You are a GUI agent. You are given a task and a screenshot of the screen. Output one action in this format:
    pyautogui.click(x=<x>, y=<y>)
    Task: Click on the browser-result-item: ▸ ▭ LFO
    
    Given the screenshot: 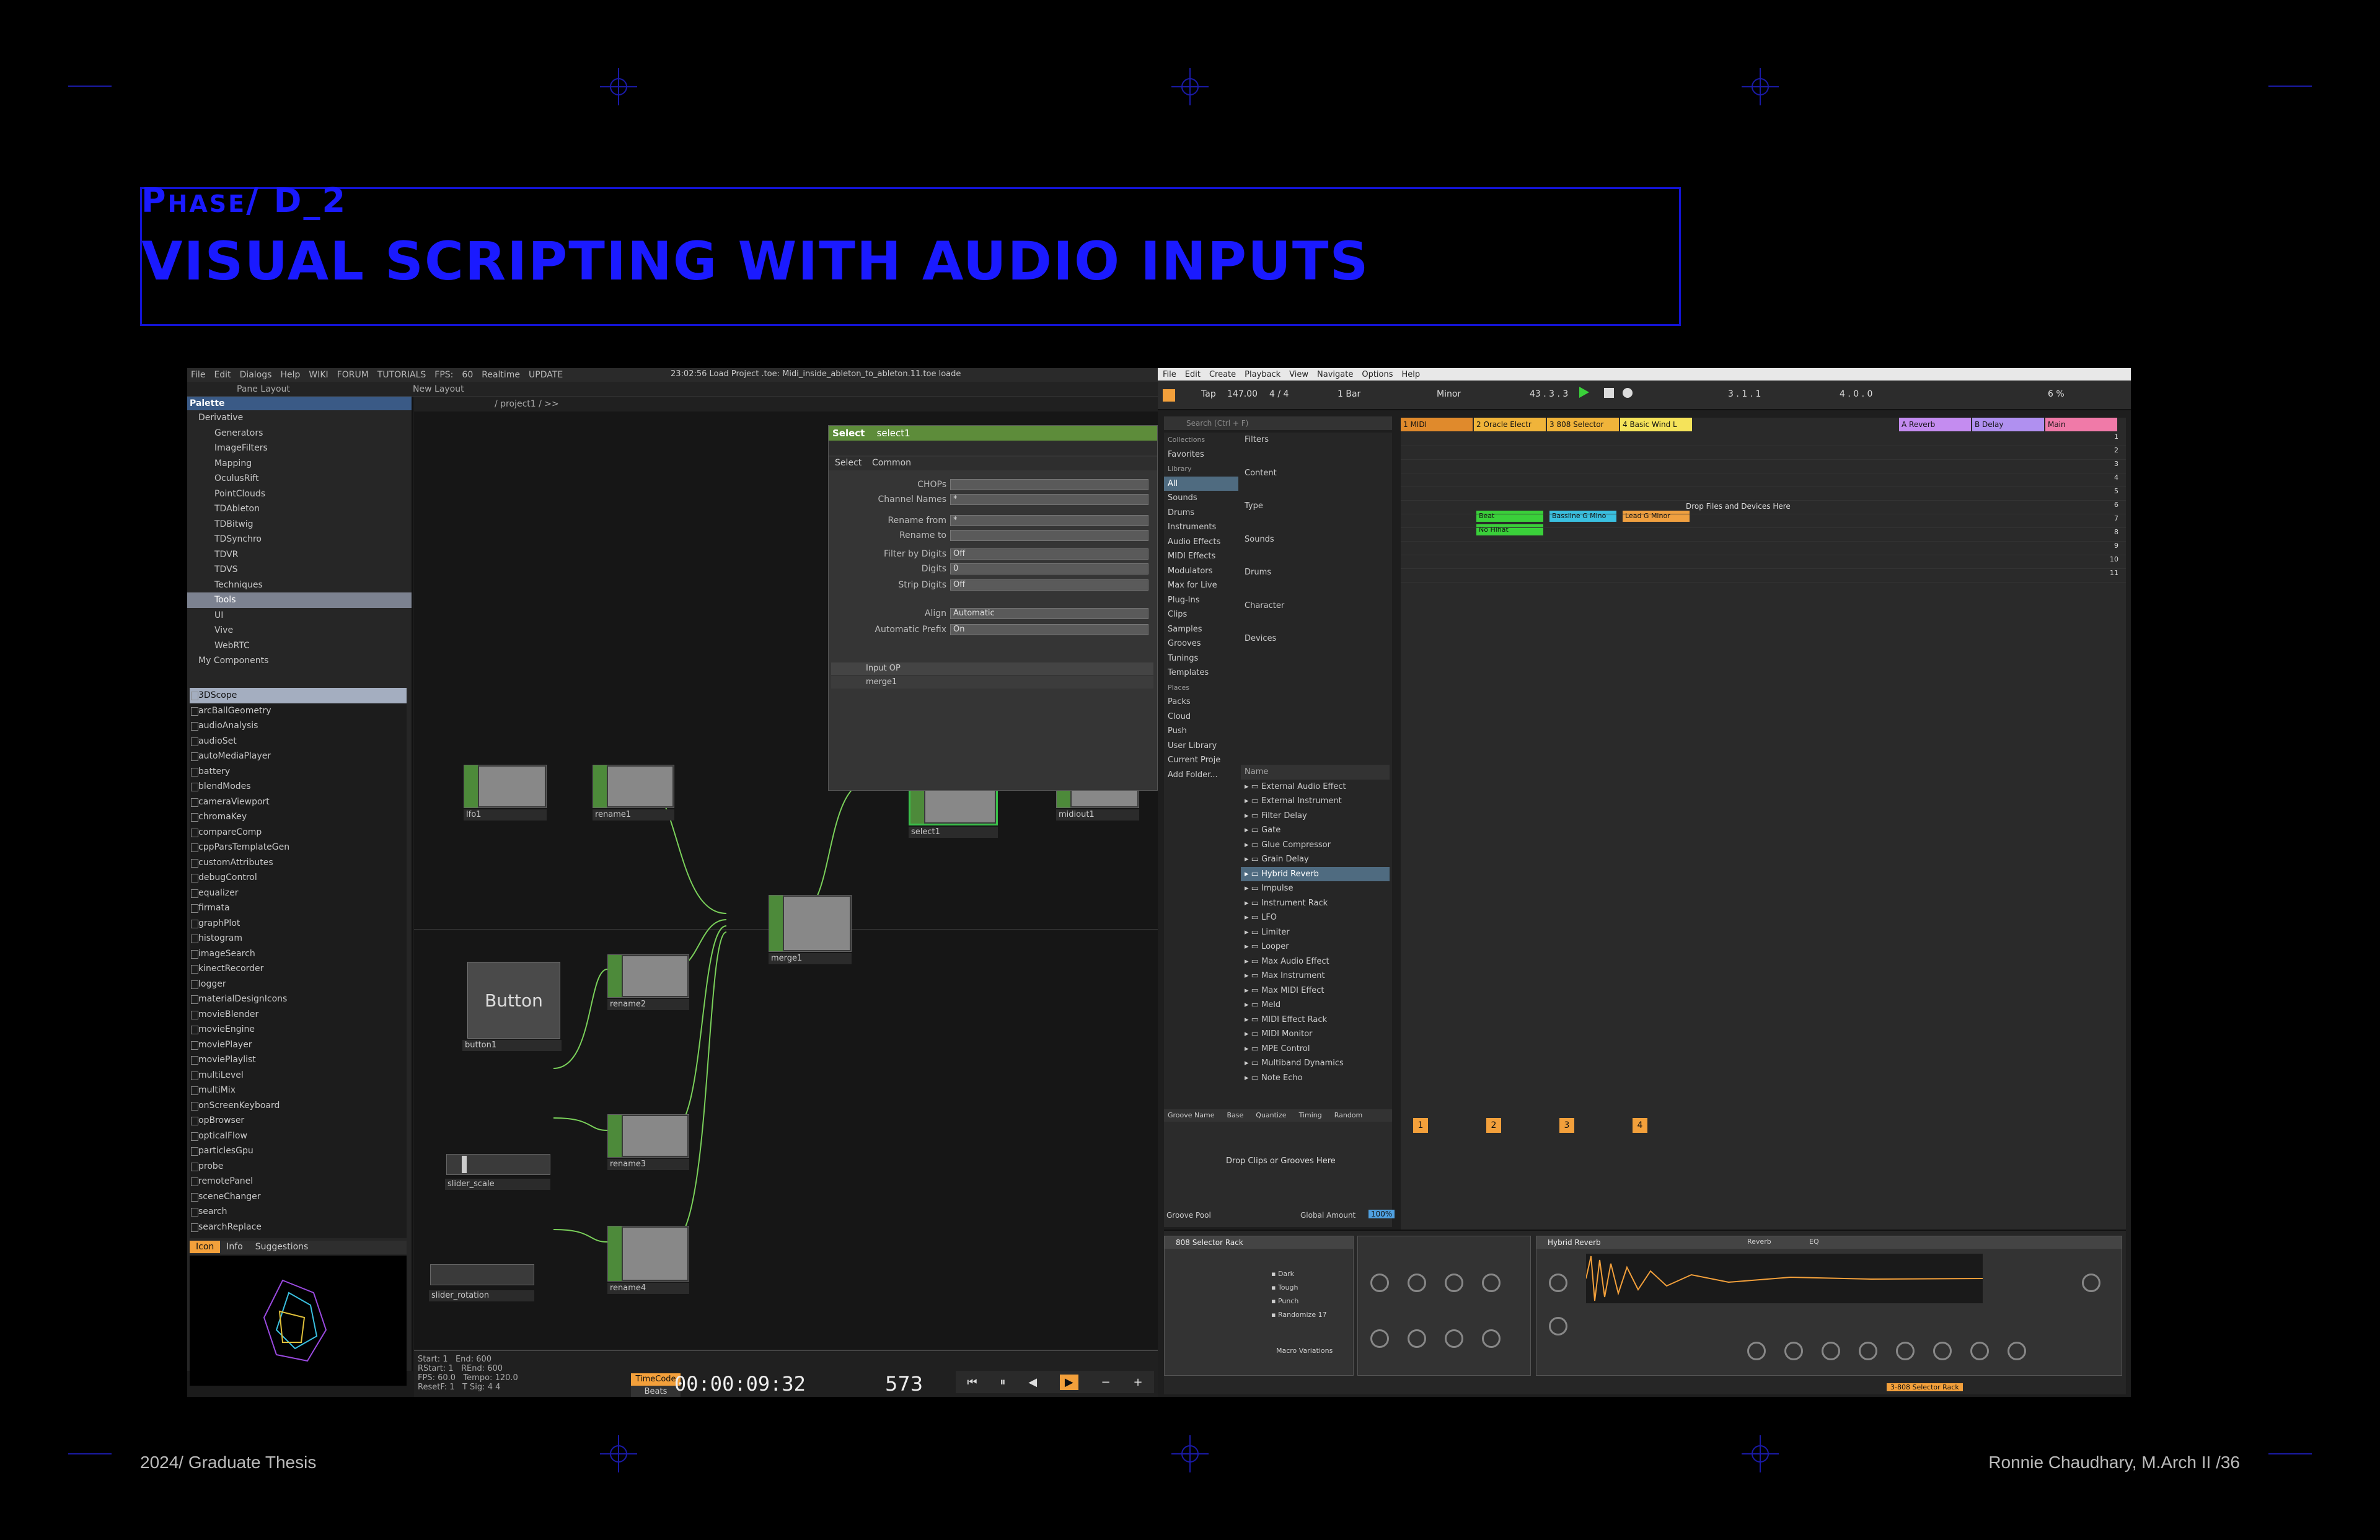 What is the action you would take?
    pyautogui.click(x=1315, y=917)
    